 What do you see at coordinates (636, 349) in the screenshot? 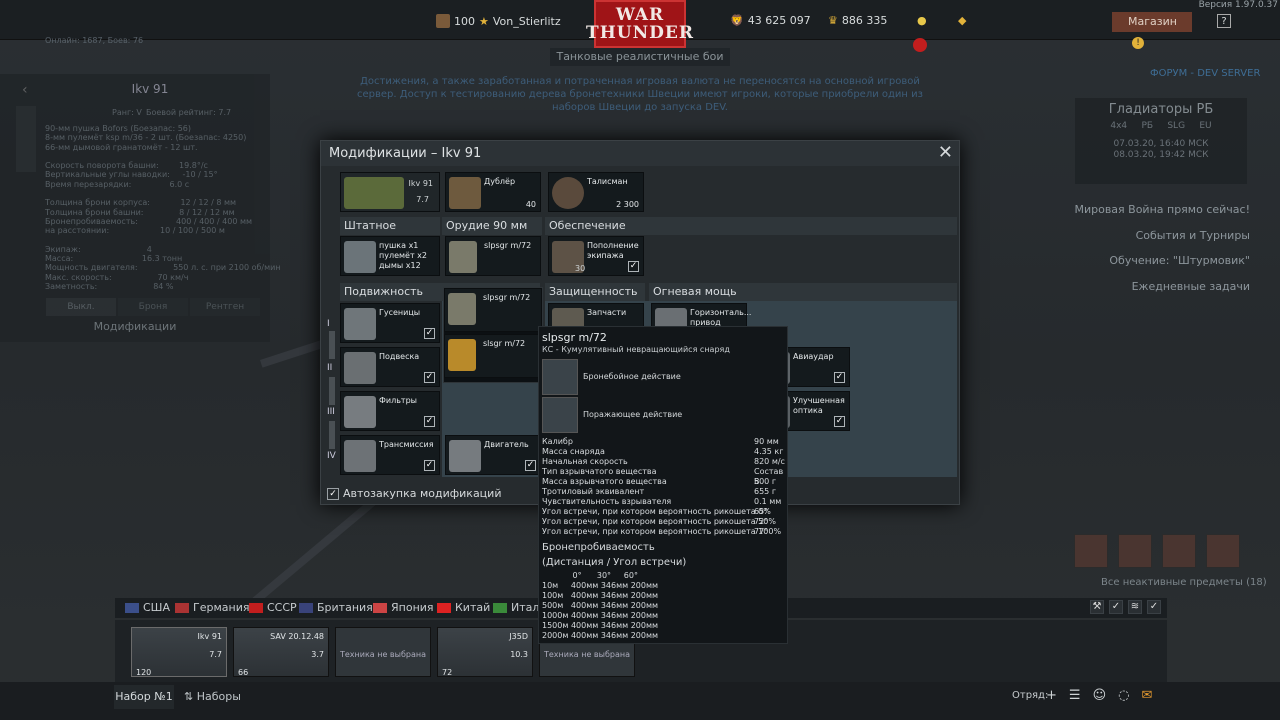
I see `tooltip-subtitle: КС - Кумулятивный невращающийся снаряд` at bounding box center [636, 349].